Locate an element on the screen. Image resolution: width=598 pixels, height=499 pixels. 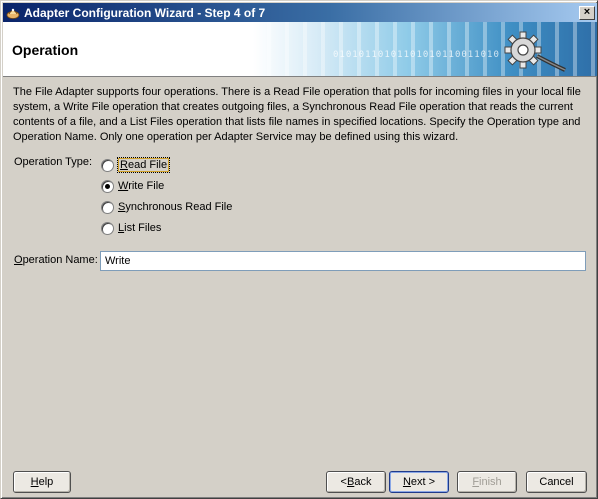
app-icon is located at coordinates (13, 13).